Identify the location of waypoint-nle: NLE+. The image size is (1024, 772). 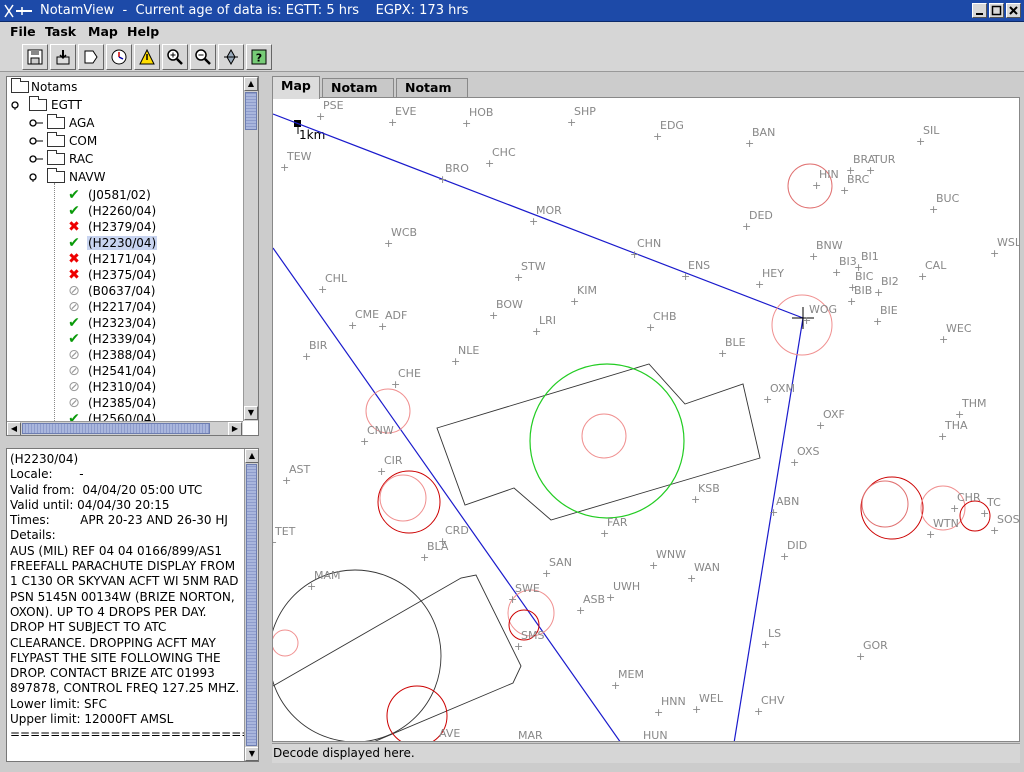
(465, 356).